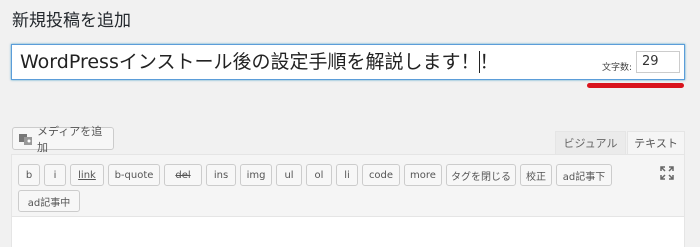  What do you see at coordinates (256, 175) in the screenshot?
I see `qt-img-button: img` at bounding box center [256, 175].